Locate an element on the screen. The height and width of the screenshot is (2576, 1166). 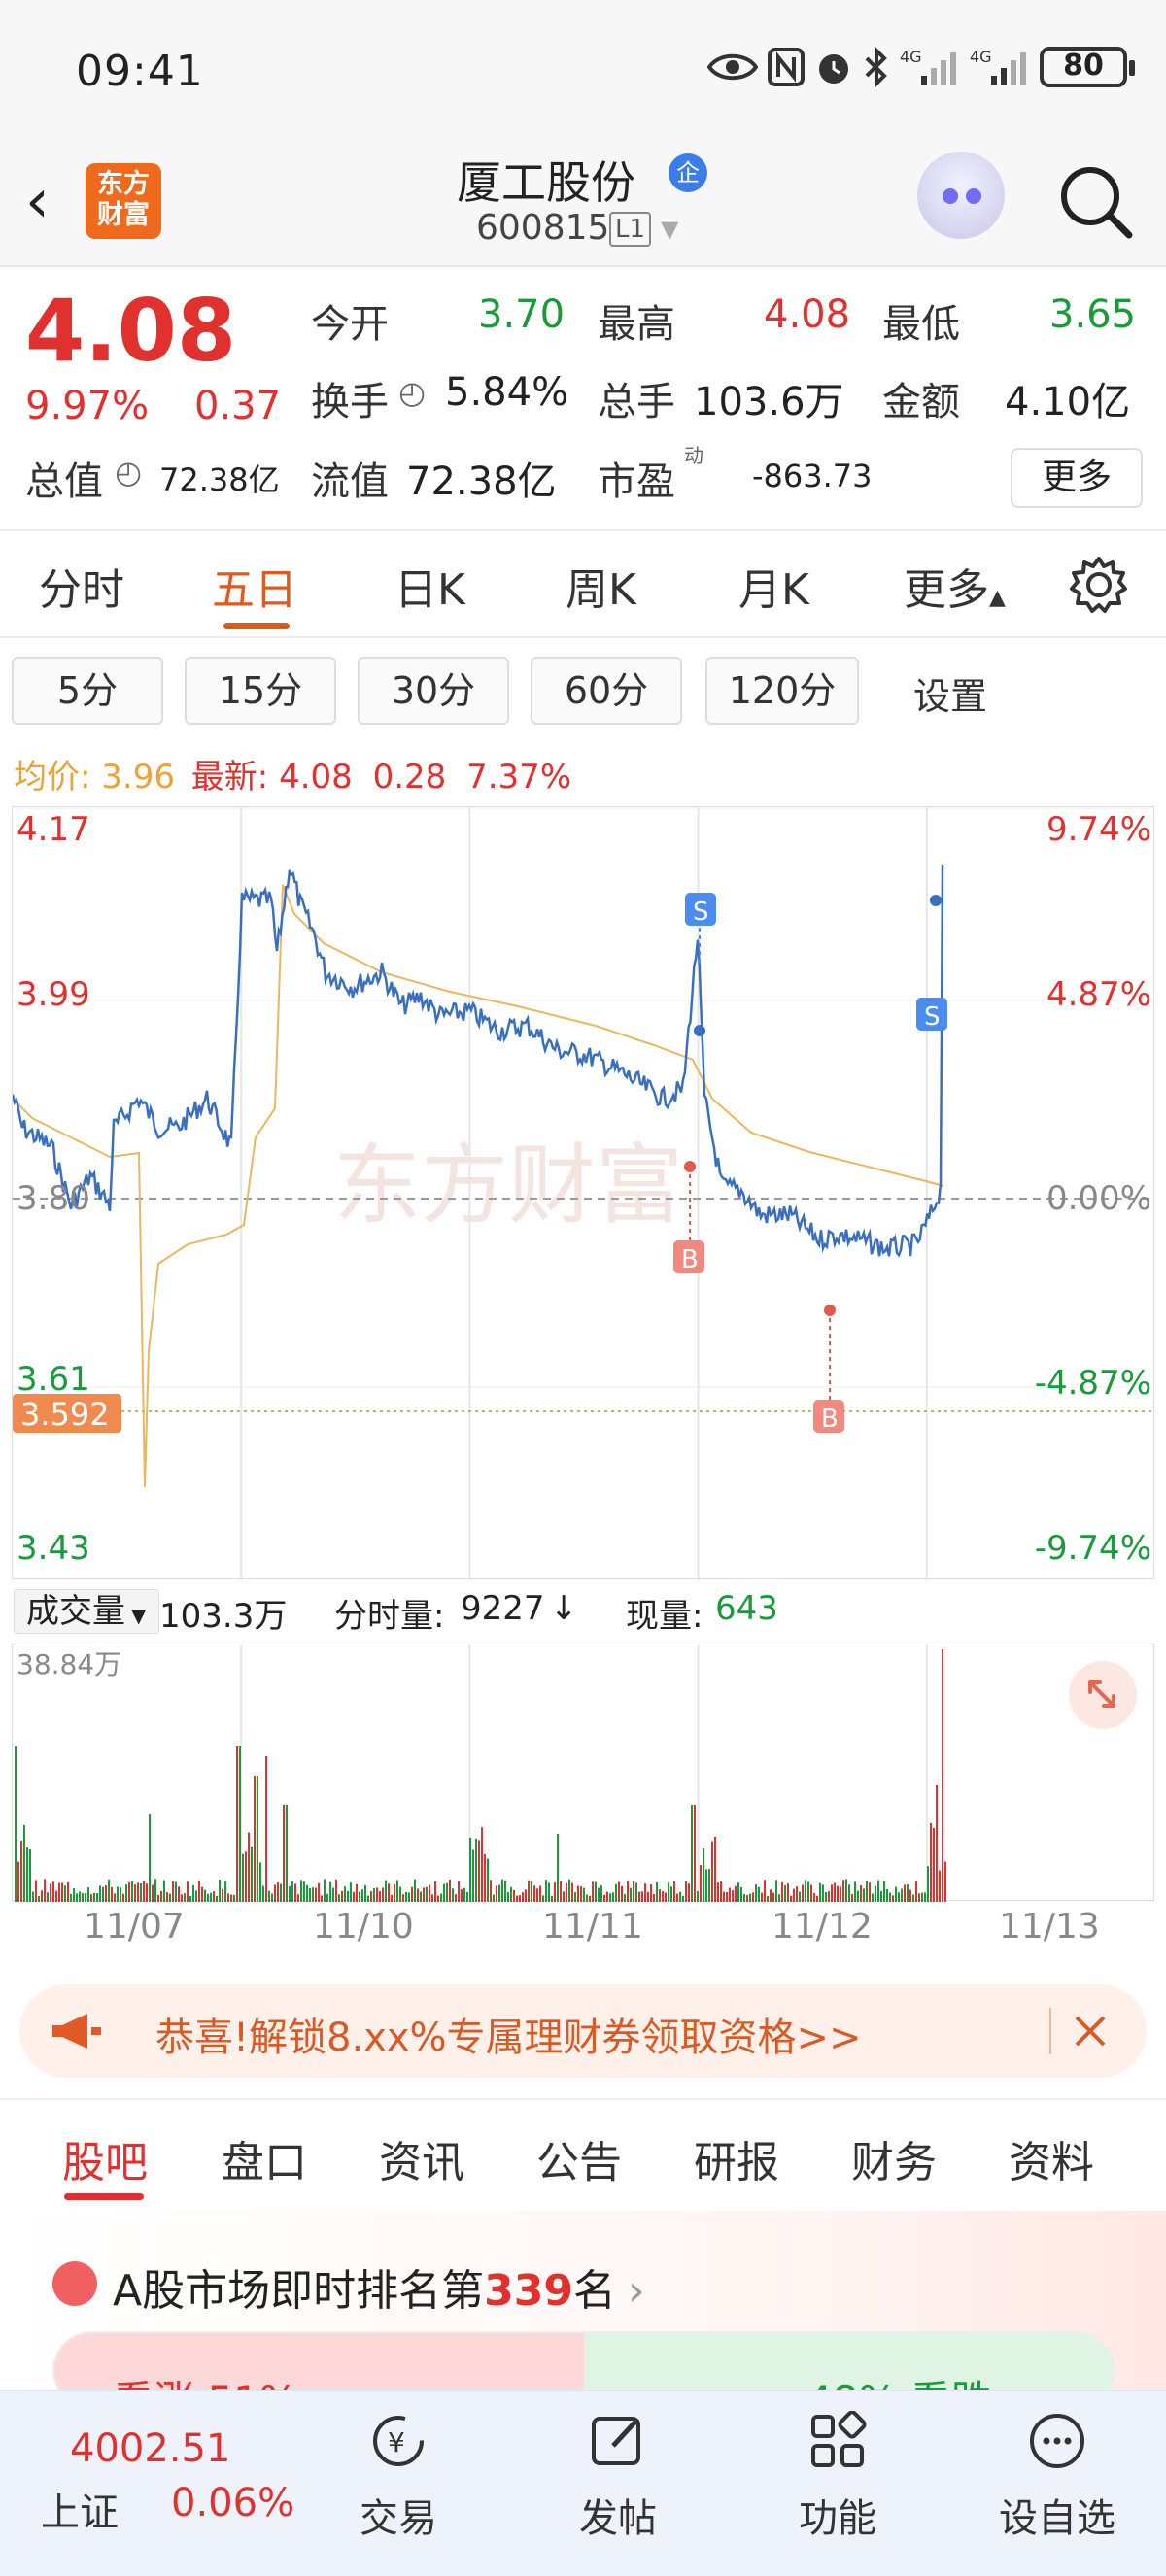
gear-icon is located at coordinates (1099, 585).